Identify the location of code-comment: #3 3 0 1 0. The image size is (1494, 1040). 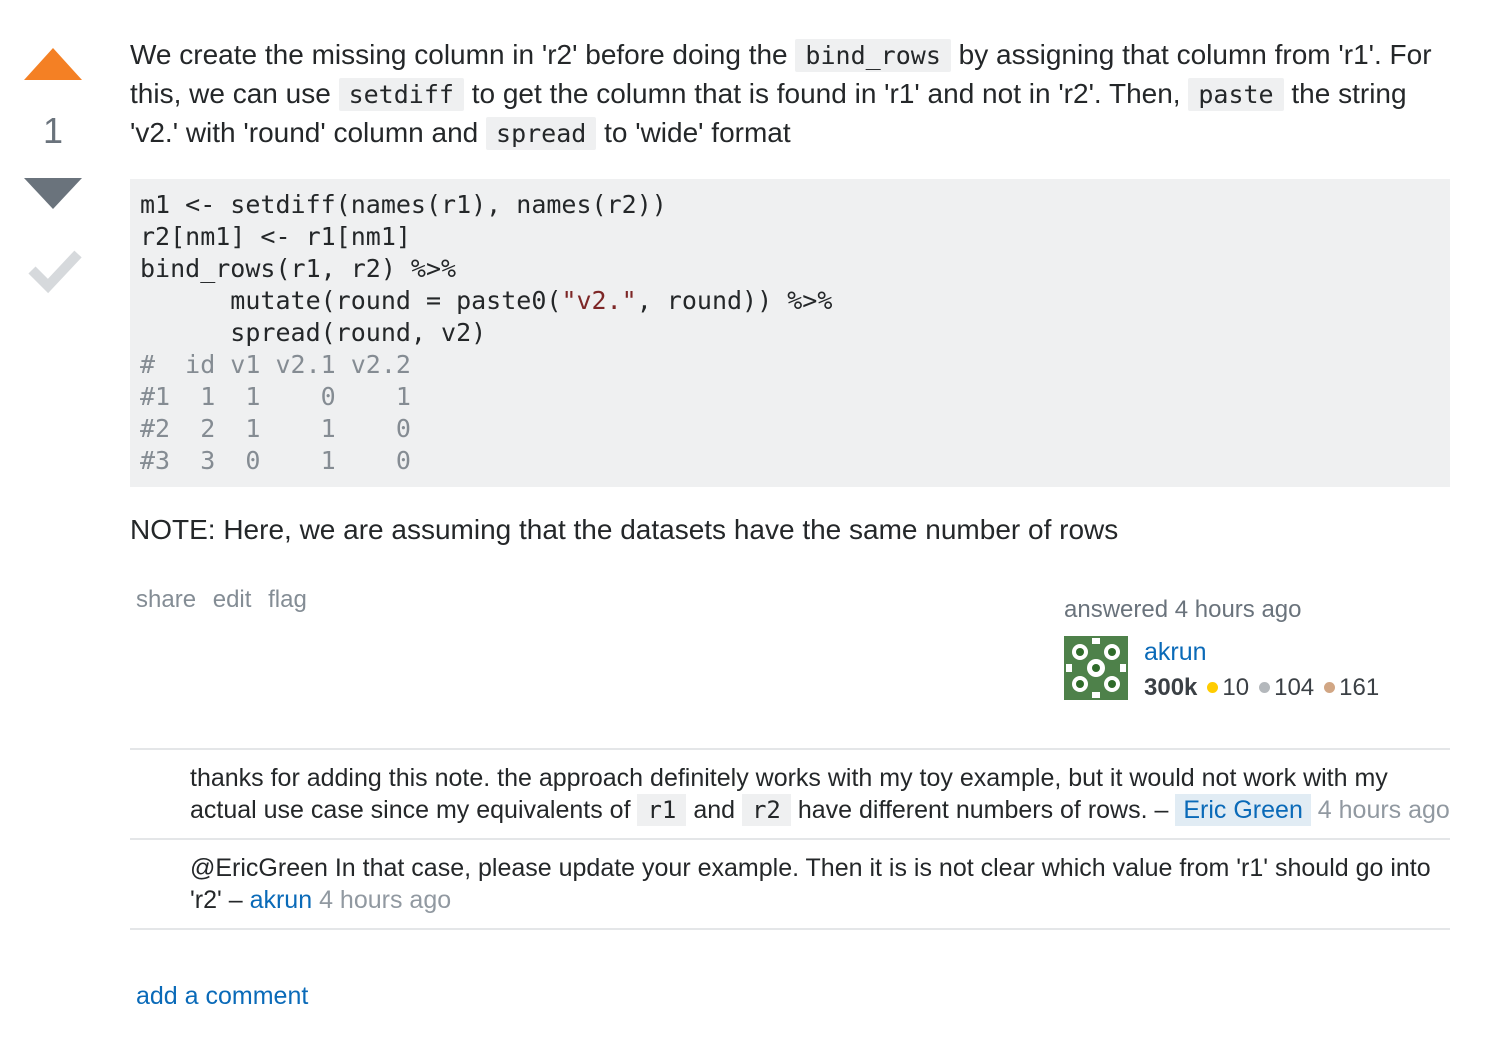
(275, 460).